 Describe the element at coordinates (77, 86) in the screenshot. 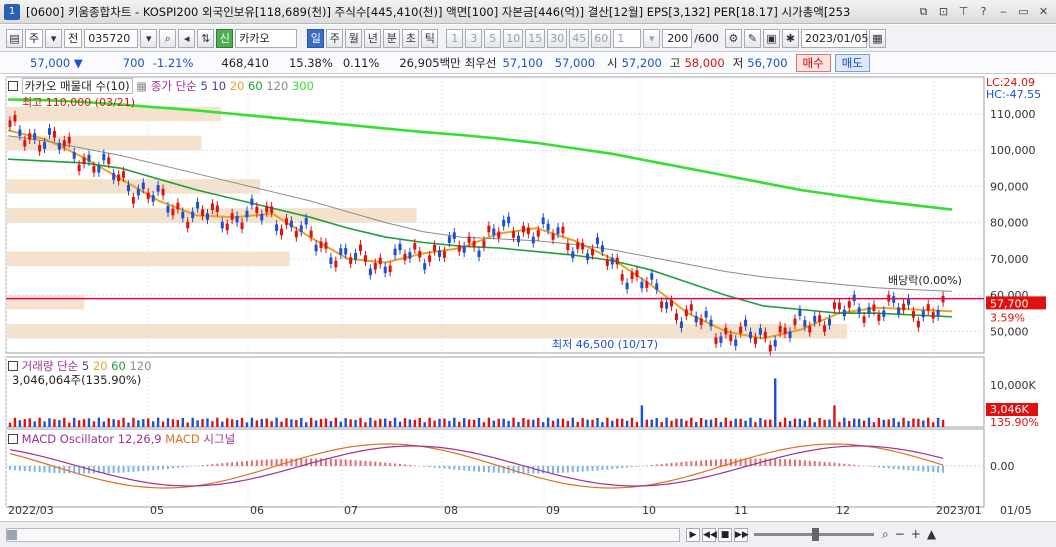

I see `price-item-label: 카카오 매물대 수(10)` at that location.